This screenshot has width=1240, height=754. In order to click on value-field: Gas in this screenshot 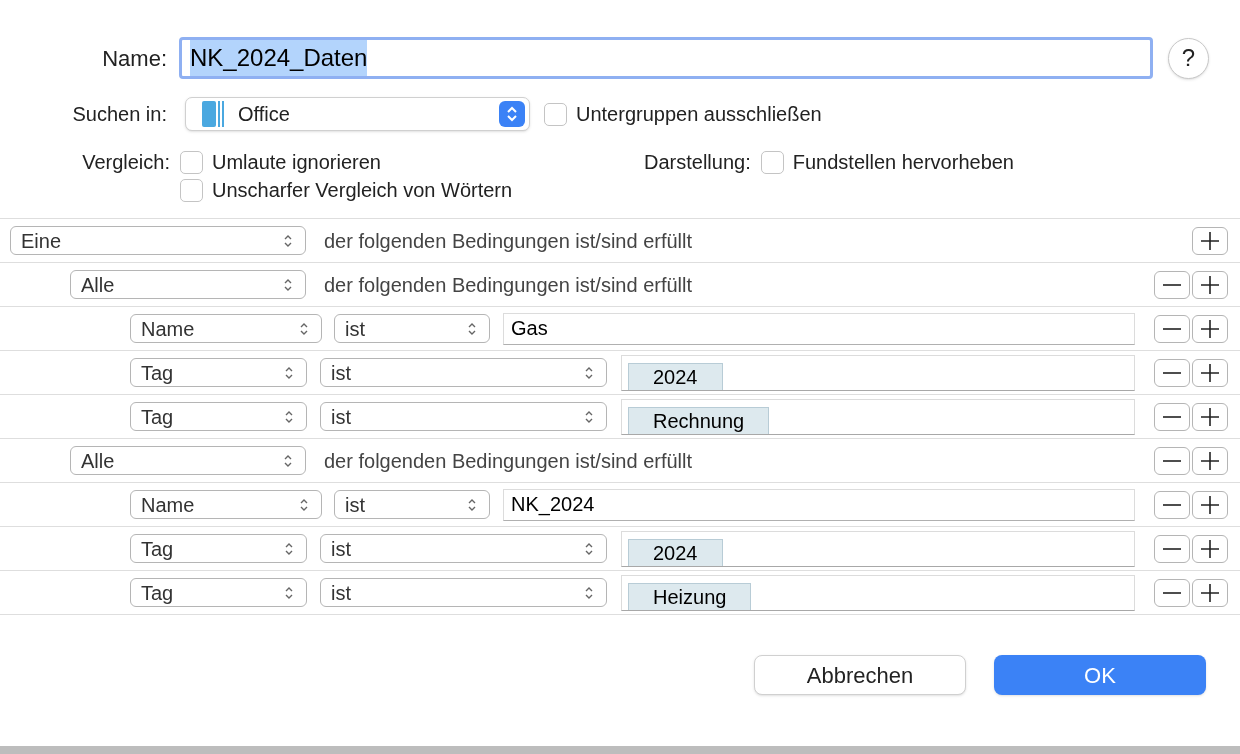, I will do `click(819, 328)`.